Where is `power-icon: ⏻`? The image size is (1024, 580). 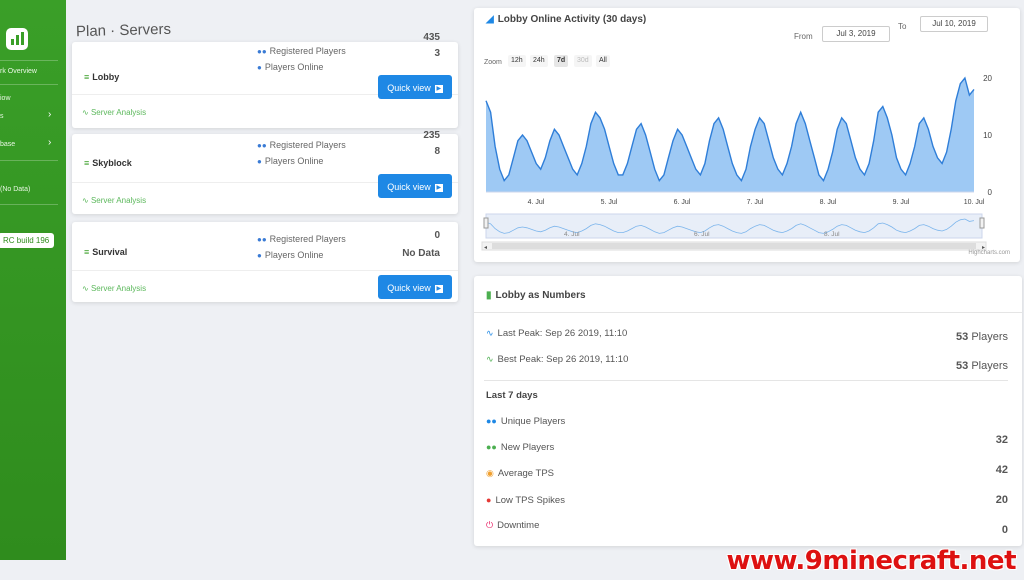
power-icon: ⏻ is located at coordinates (490, 525).